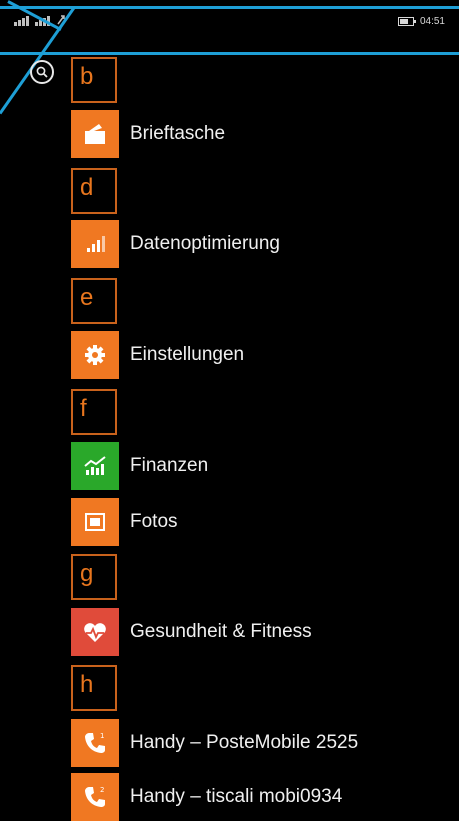 This screenshot has height=821, width=459. I want to click on battery-icon, so click(406, 21).